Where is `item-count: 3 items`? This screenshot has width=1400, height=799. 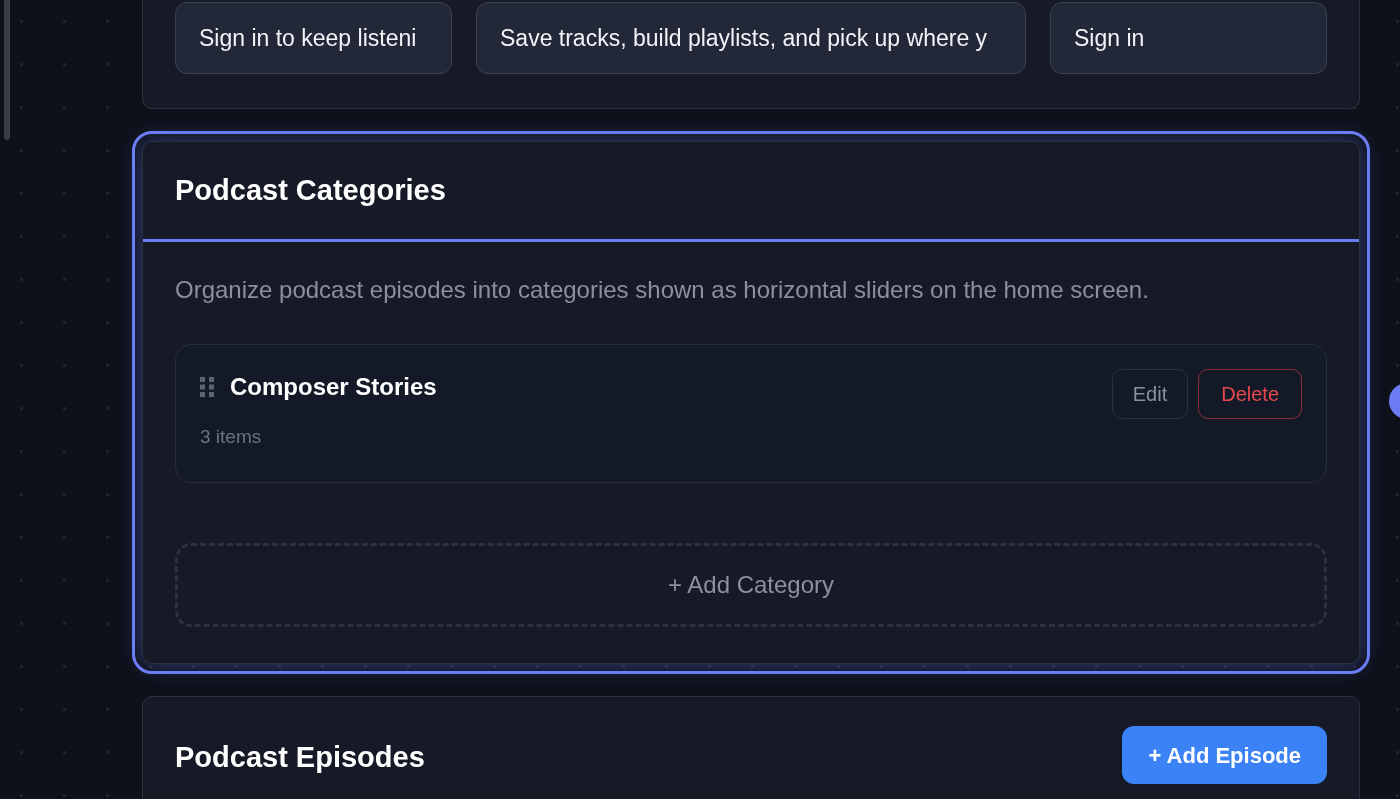
item-count: 3 items is located at coordinates (231, 437).